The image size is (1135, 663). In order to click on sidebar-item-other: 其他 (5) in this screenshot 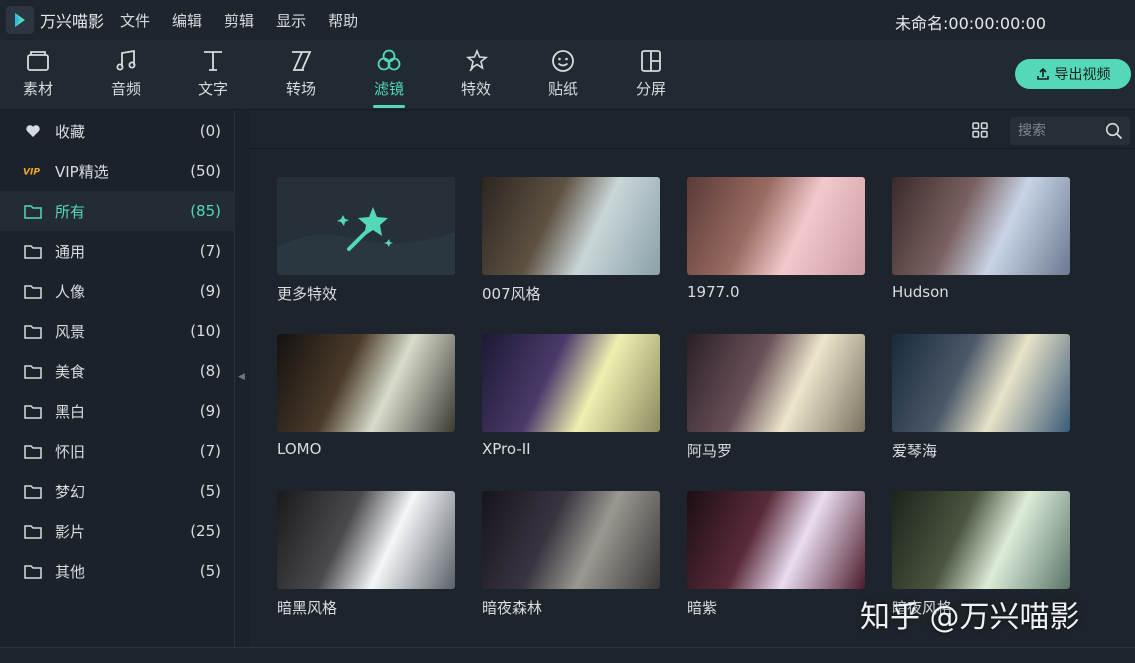, I will do `click(117, 571)`.